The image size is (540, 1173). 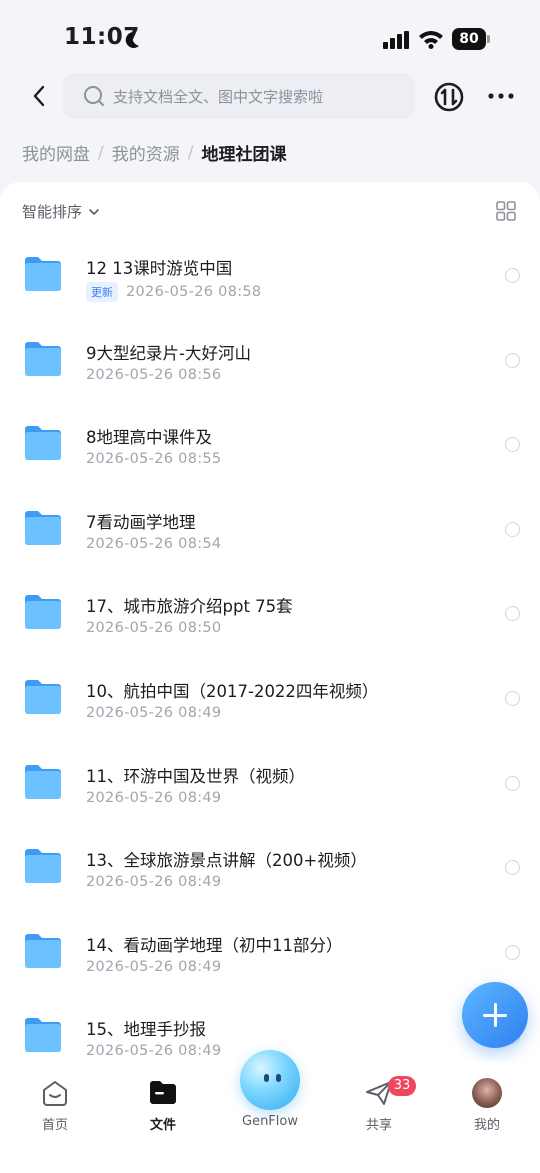 What do you see at coordinates (102, 292) in the screenshot?
I see `update-badge: 更新` at bounding box center [102, 292].